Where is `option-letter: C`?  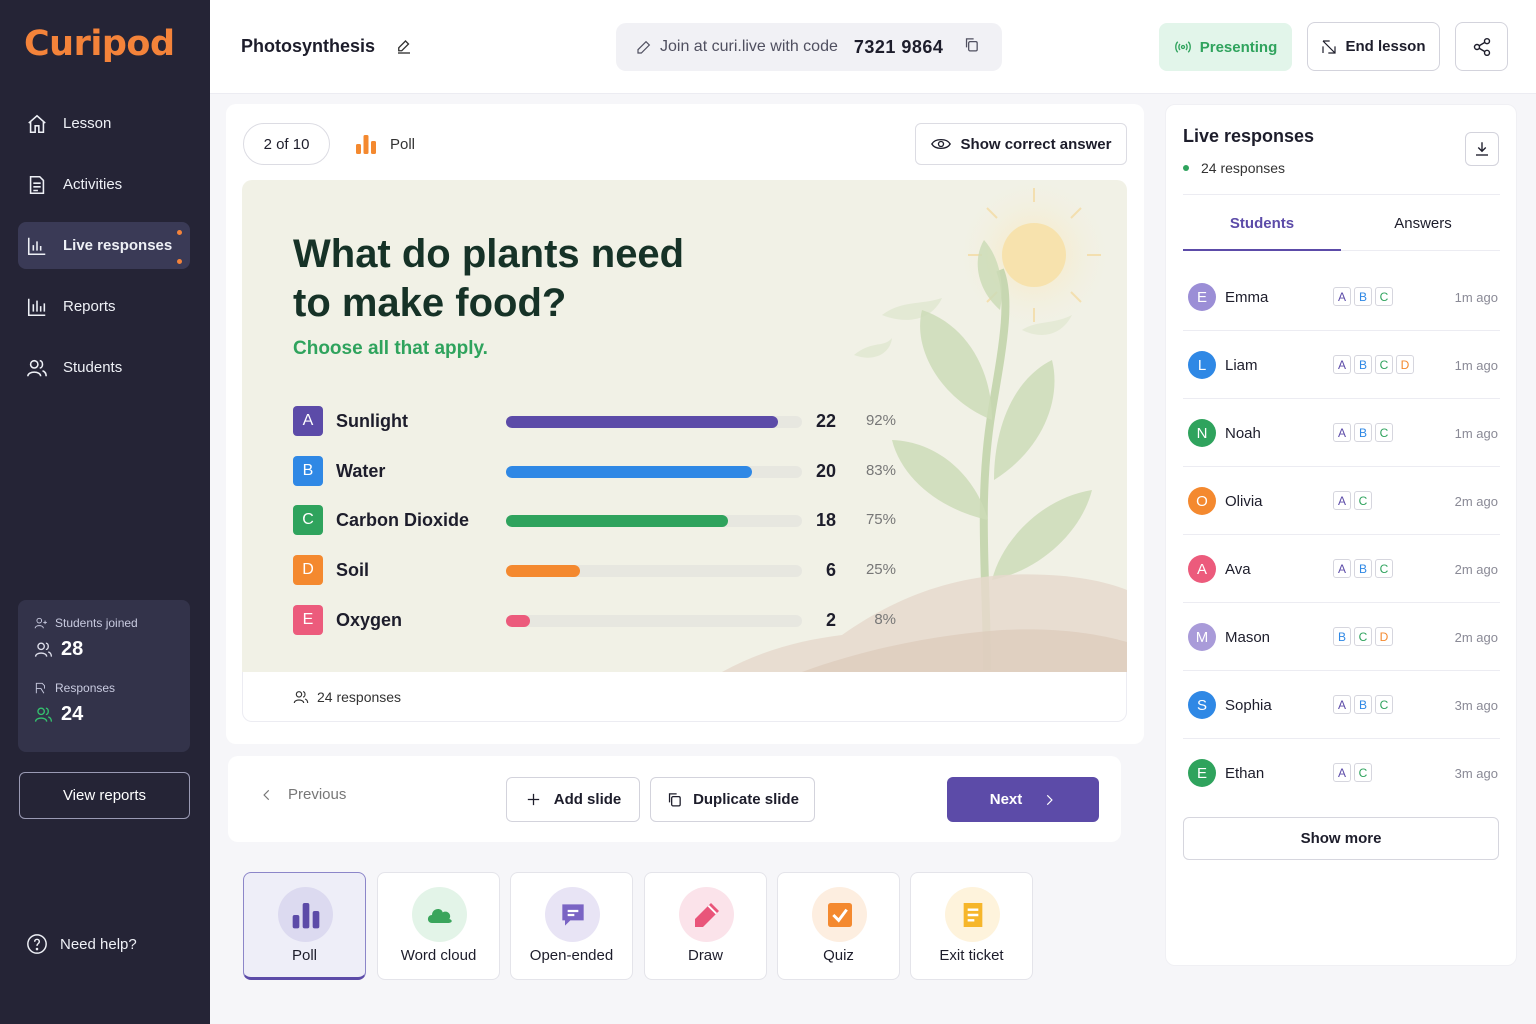 option-letter: C is located at coordinates (308, 520).